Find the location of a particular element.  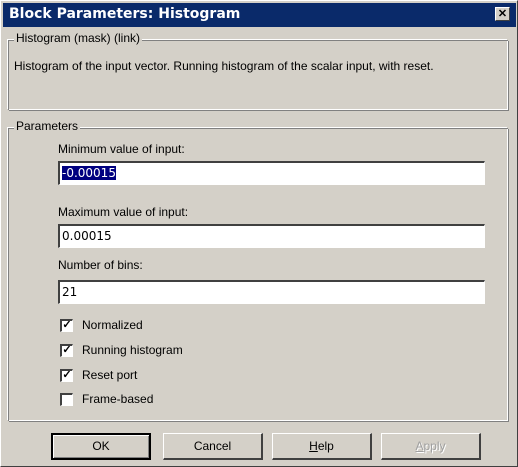

max-value-label: Maximum value of input: is located at coordinates (123, 212).